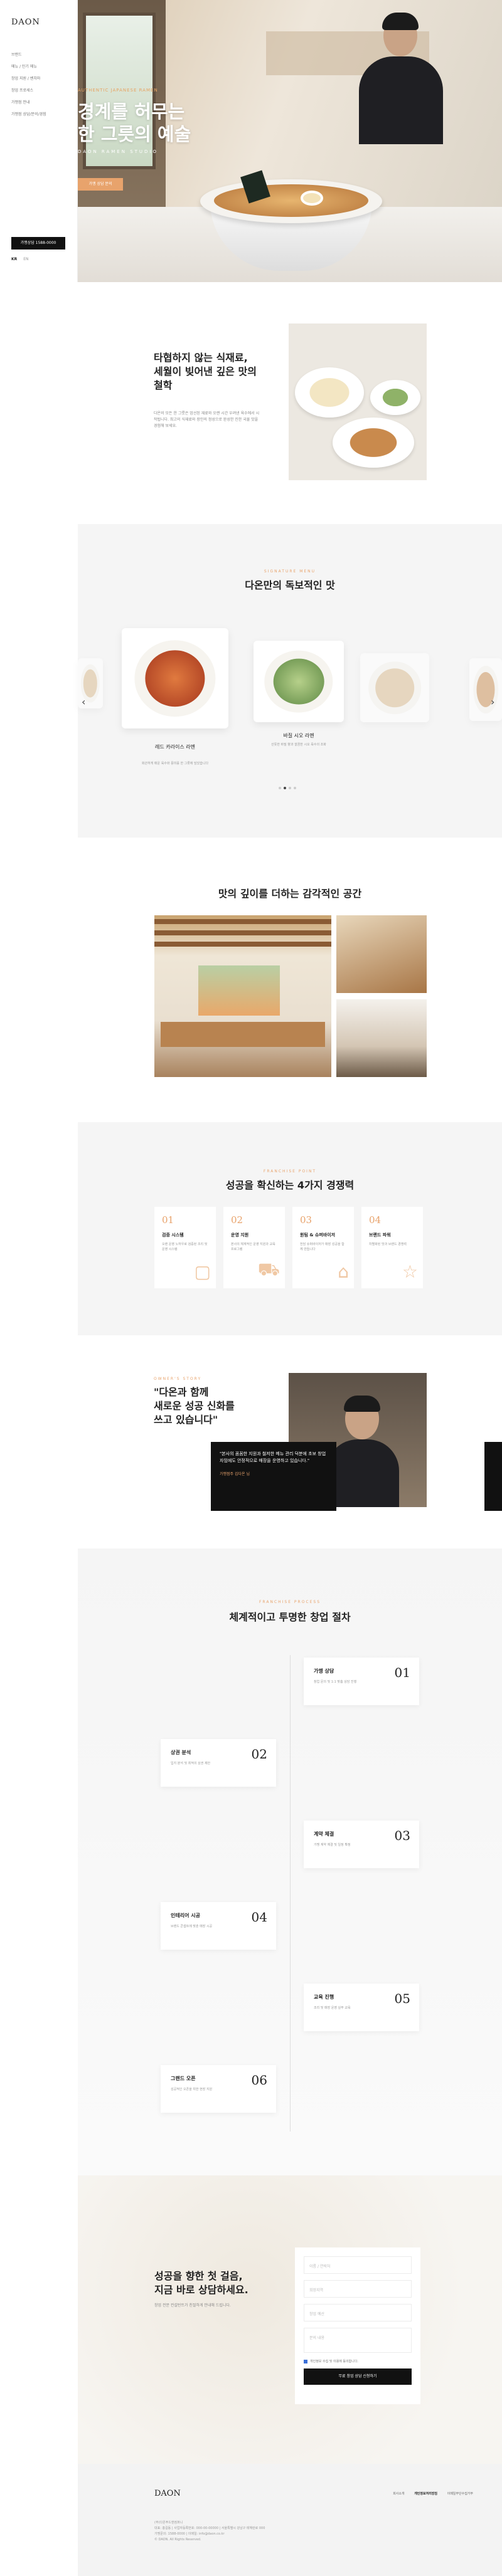 The image size is (502, 2576). What do you see at coordinates (83, 702) in the screenshot?
I see `carousel-prev-button: ‹` at bounding box center [83, 702].